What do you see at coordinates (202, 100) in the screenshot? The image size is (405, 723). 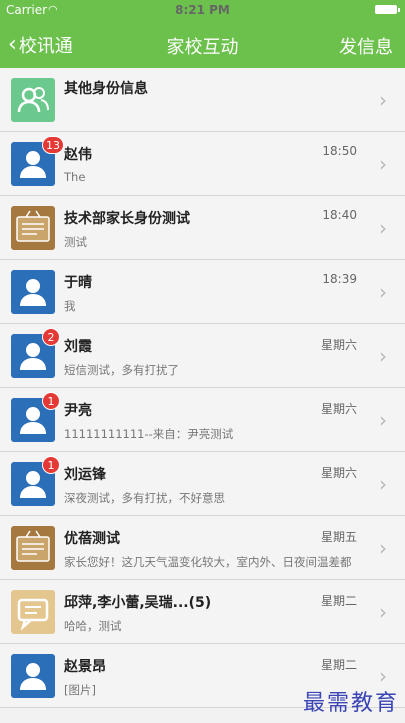 I see `conversation-row: 其他身份信息 ›` at bounding box center [202, 100].